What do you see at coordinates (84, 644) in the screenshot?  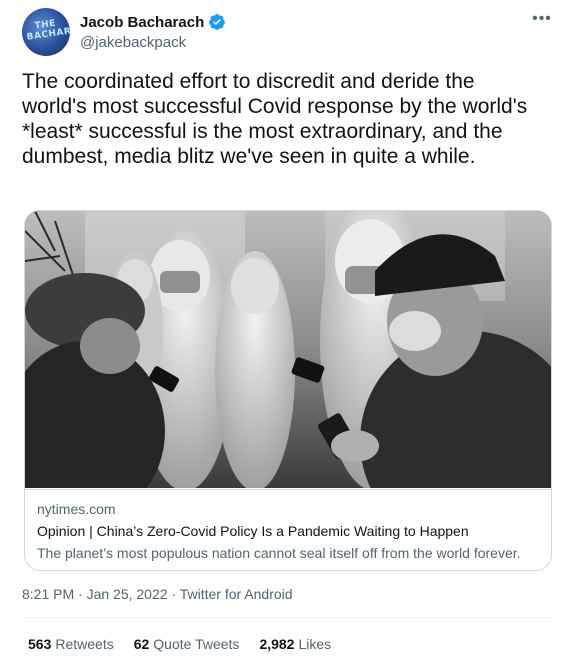 I see `retweets-label: Retweets` at bounding box center [84, 644].